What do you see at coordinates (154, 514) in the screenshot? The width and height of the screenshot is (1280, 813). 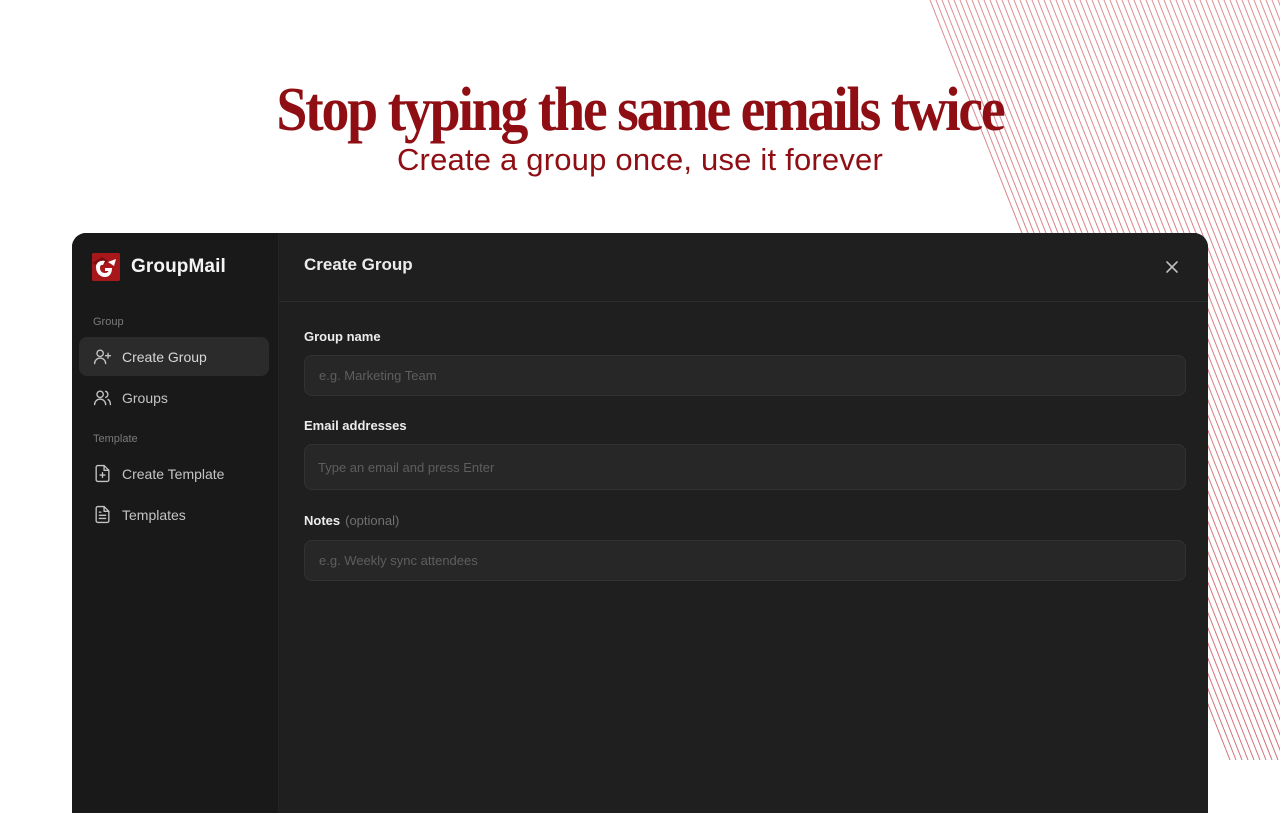 I see `sidebar-item-label: Templates` at bounding box center [154, 514].